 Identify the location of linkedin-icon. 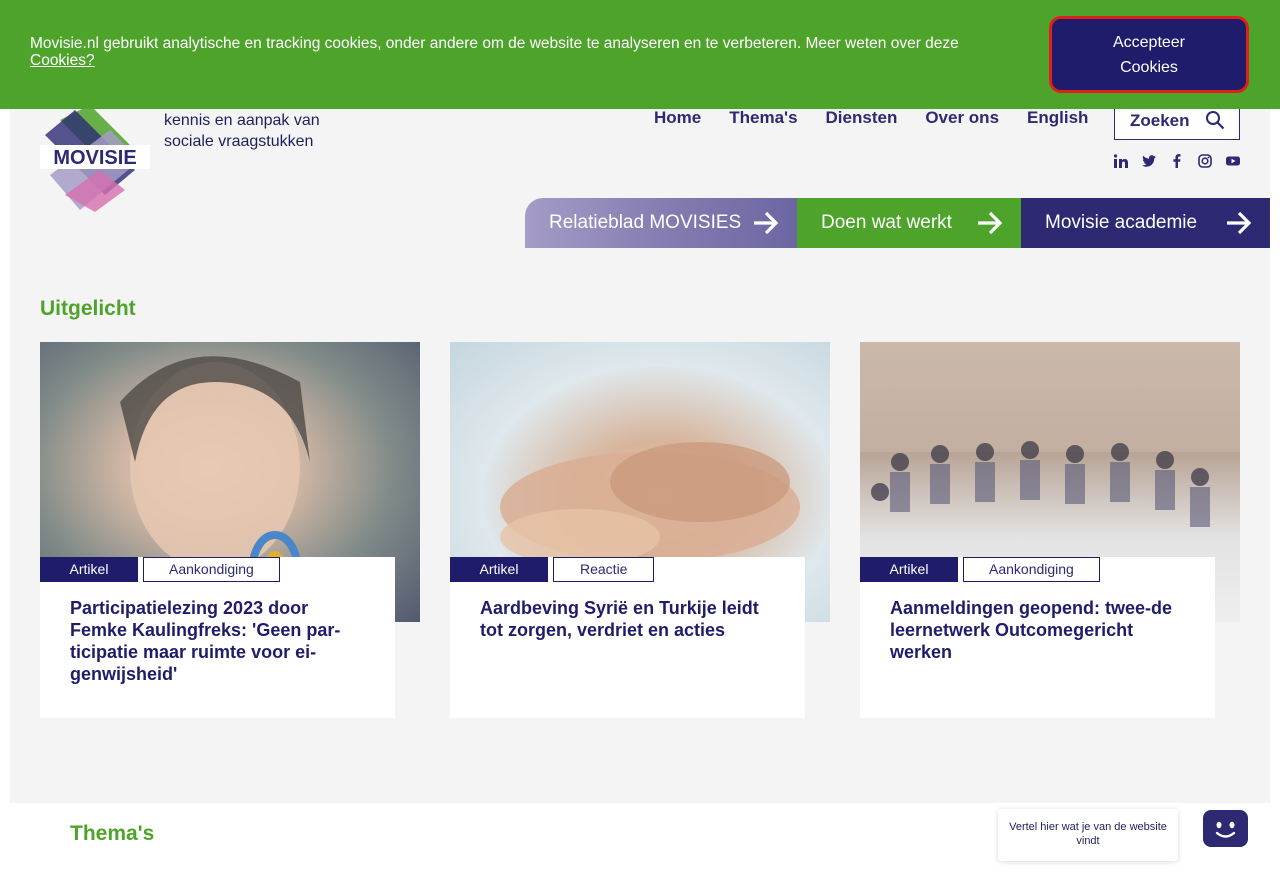
(1121, 161).